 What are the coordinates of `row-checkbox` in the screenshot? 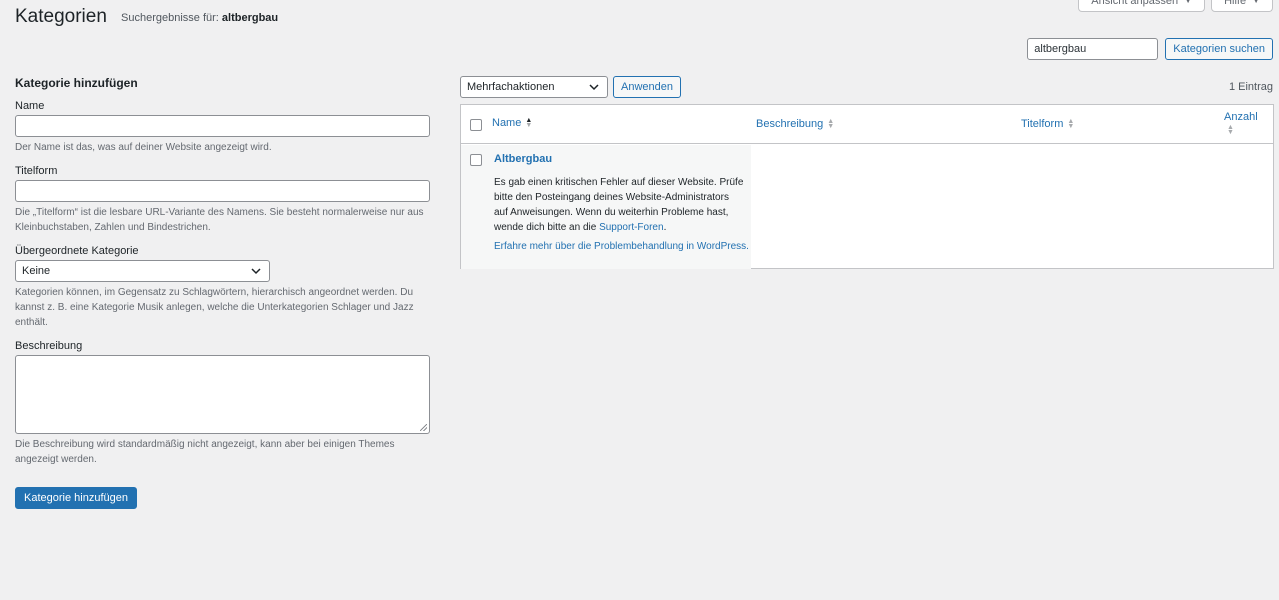 It's located at (476, 160).